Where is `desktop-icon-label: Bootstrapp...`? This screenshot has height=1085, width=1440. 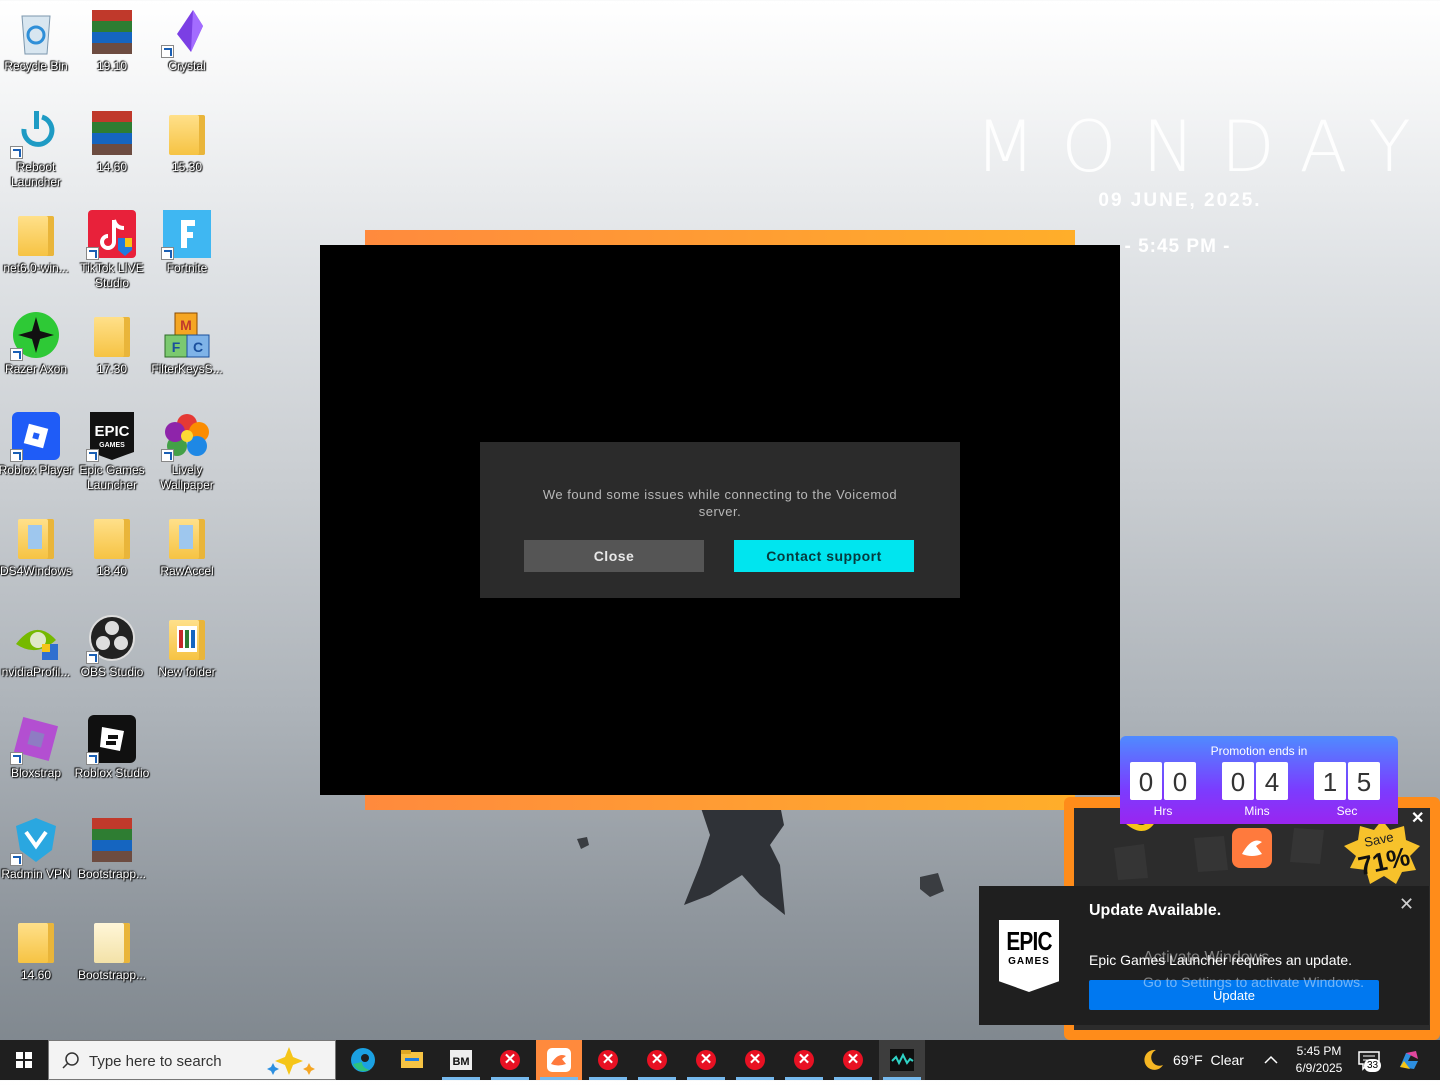 desktop-icon-label: Bootstrapp... is located at coordinates (112, 975).